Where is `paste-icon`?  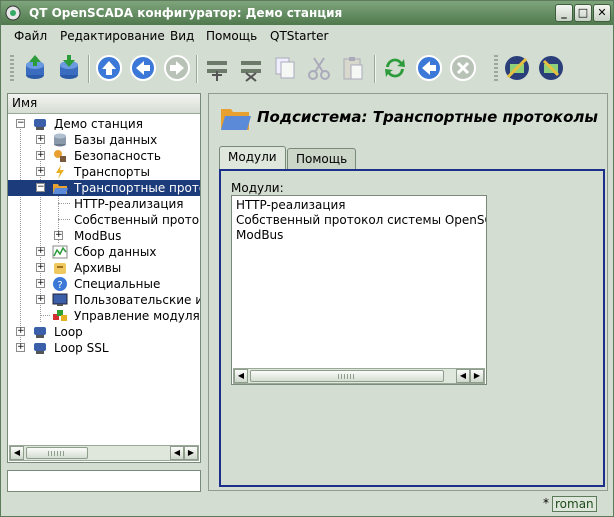
paste-icon is located at coordinates (353, 68).